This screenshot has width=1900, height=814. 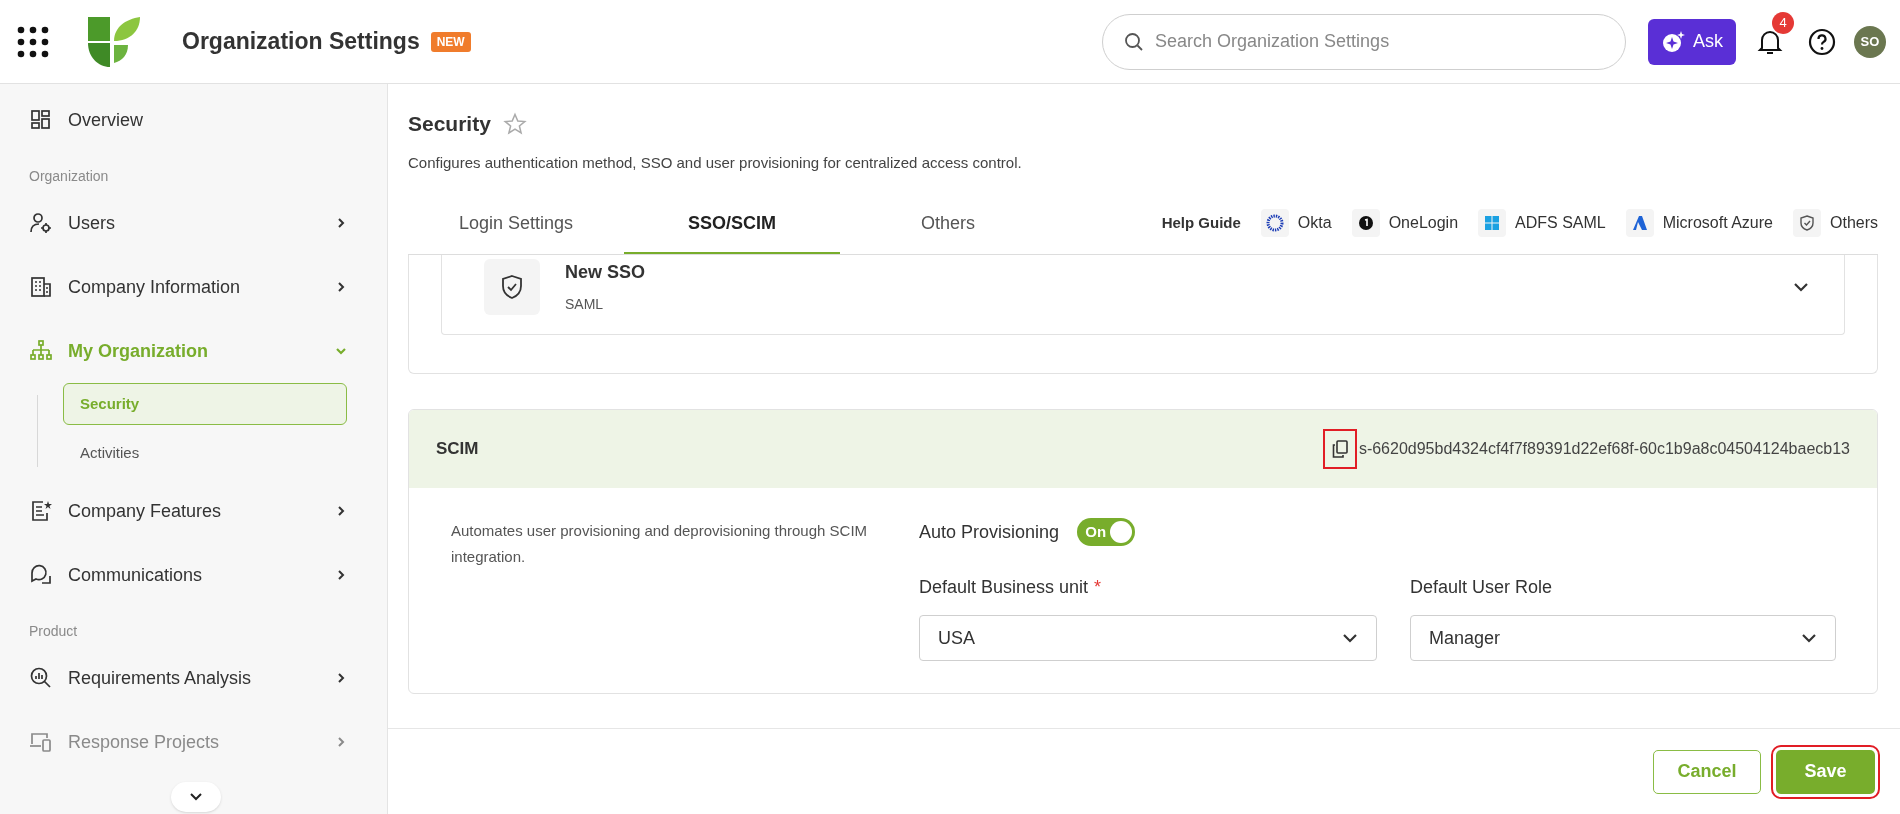 I want to click on search-field: Search Organization Settings, so click(x=1364, y=41).